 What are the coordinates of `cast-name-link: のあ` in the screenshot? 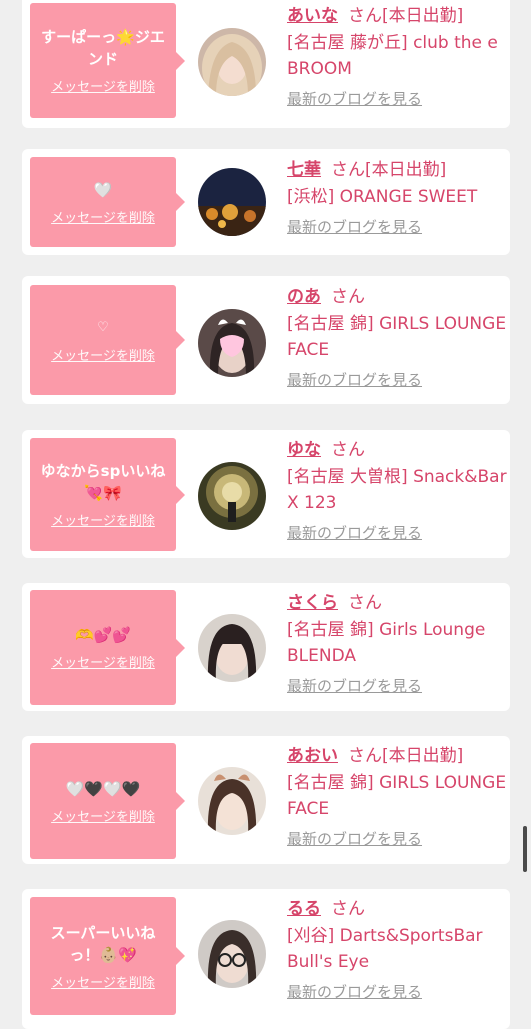 It's located at (304, 297).